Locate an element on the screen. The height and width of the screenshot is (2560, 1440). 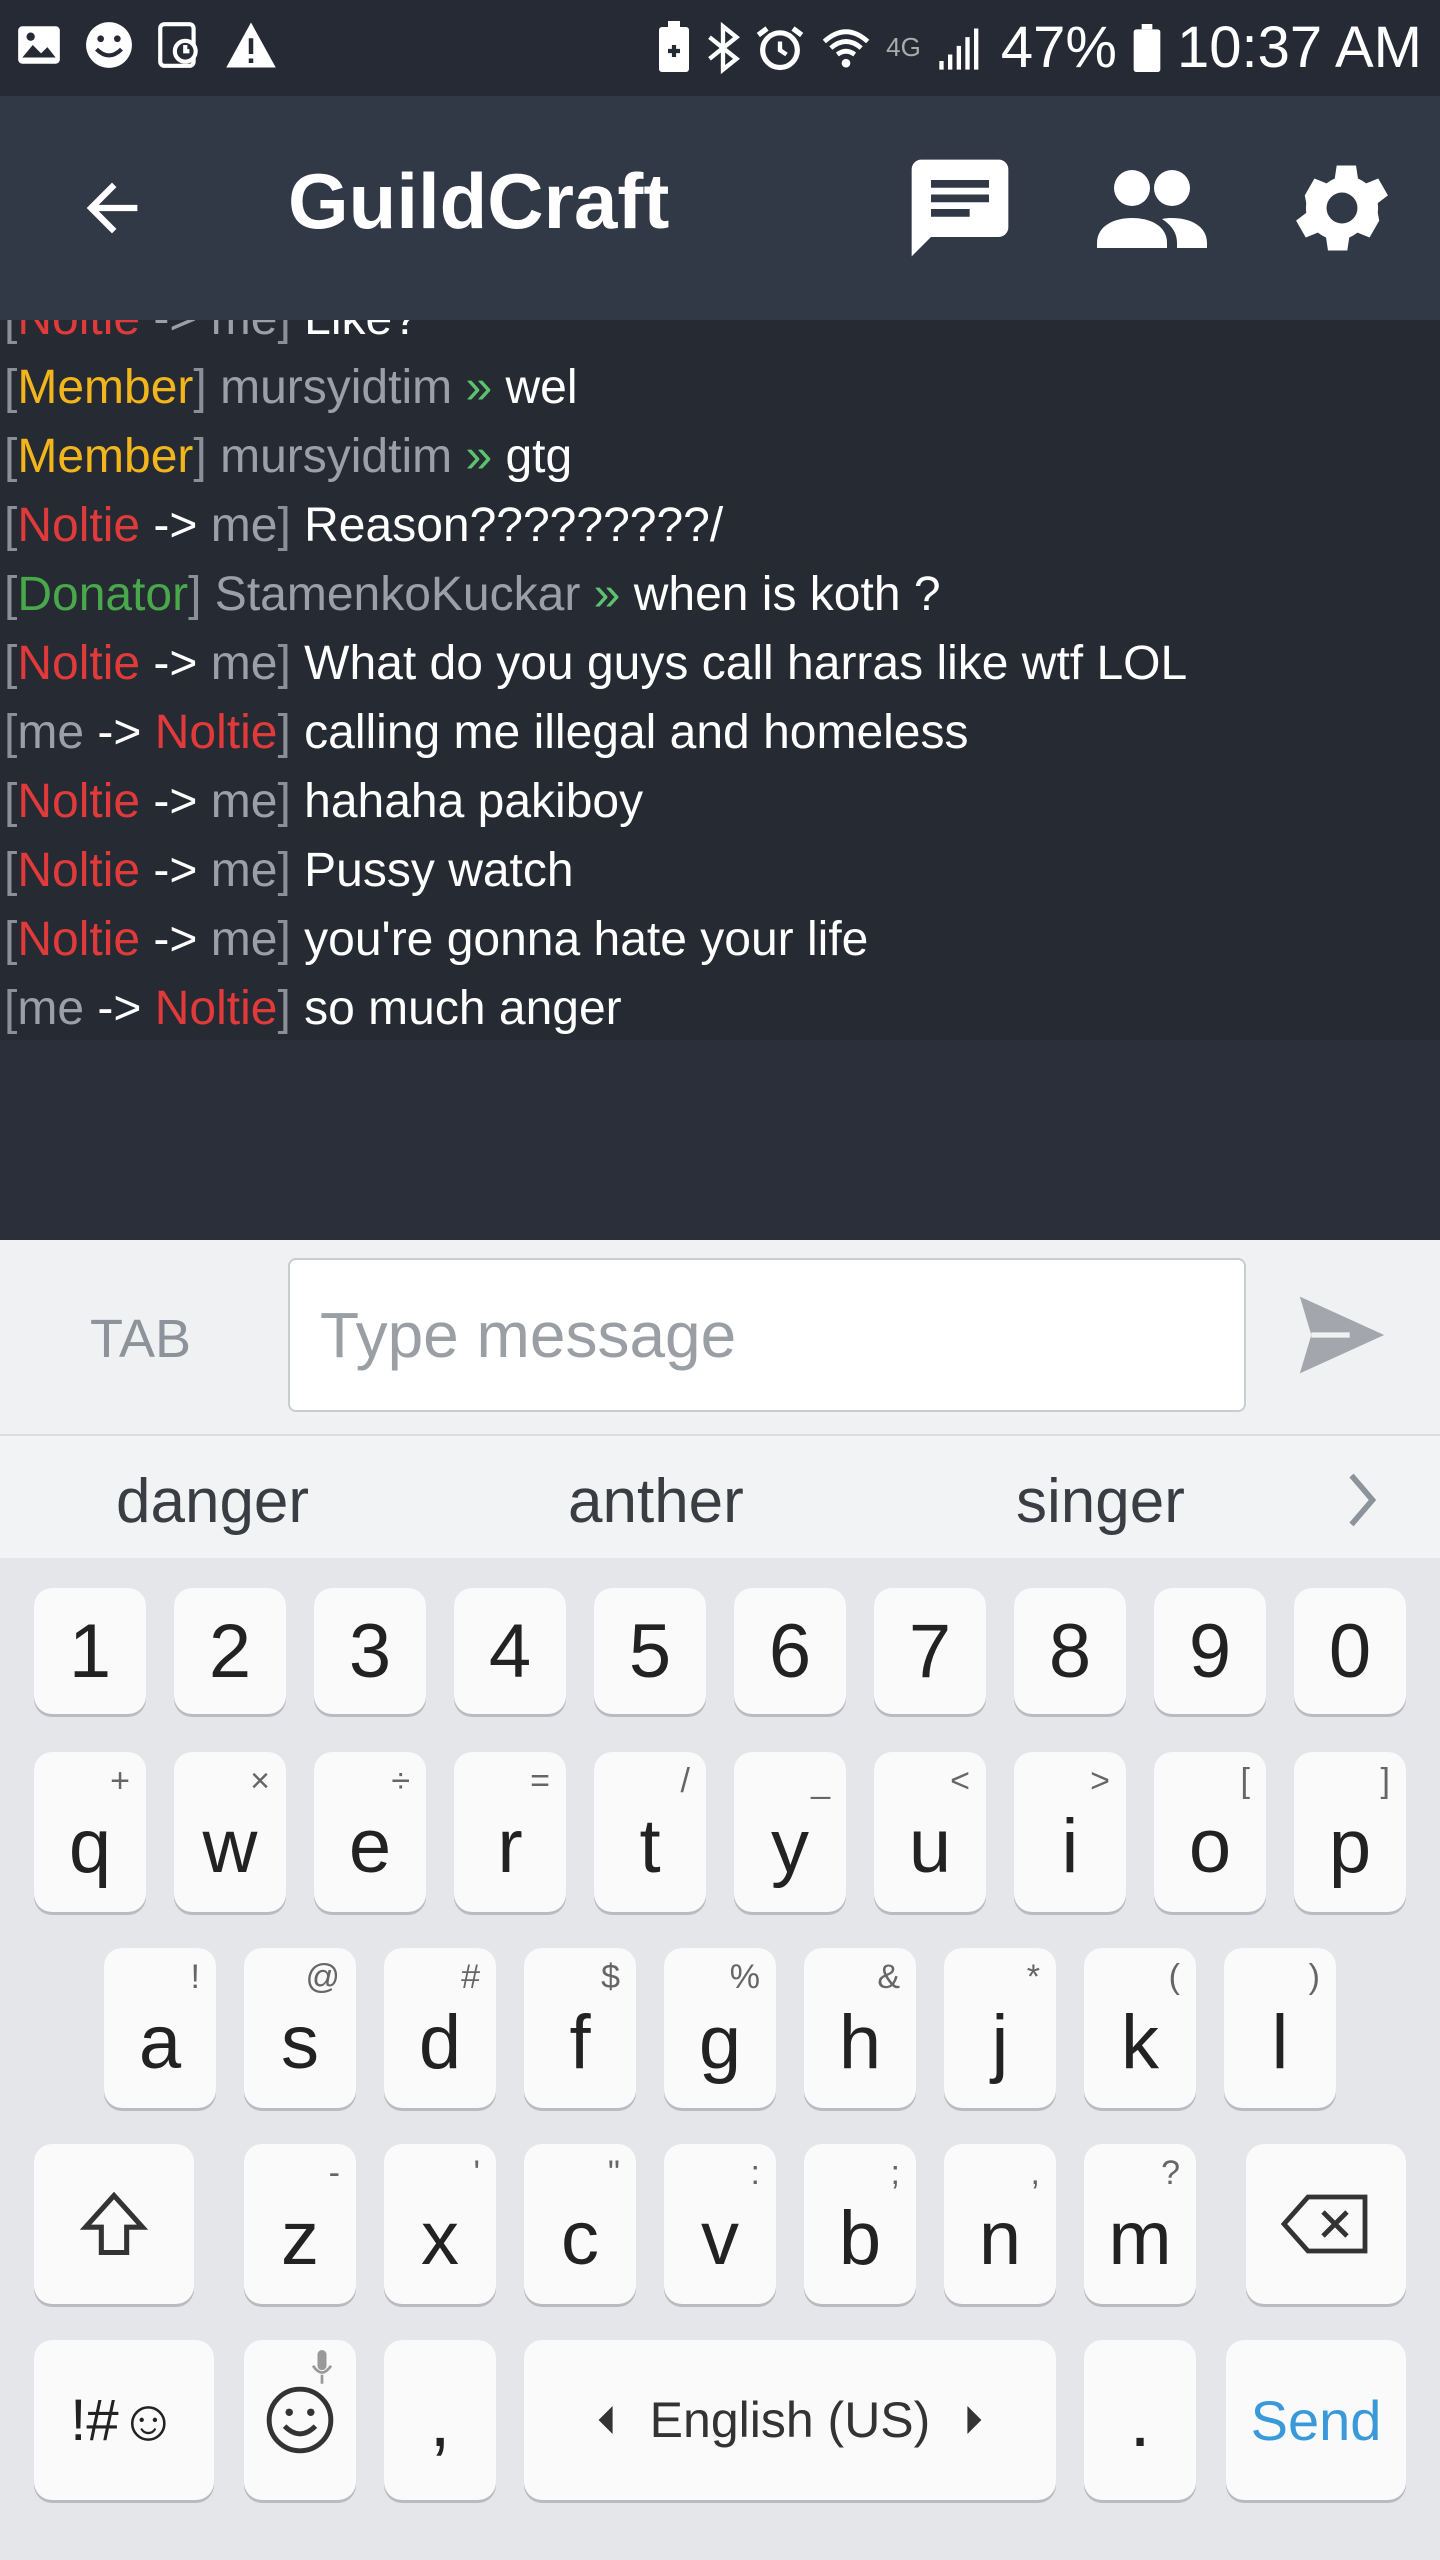
wifi-icon is located at coordinates (846, 47).